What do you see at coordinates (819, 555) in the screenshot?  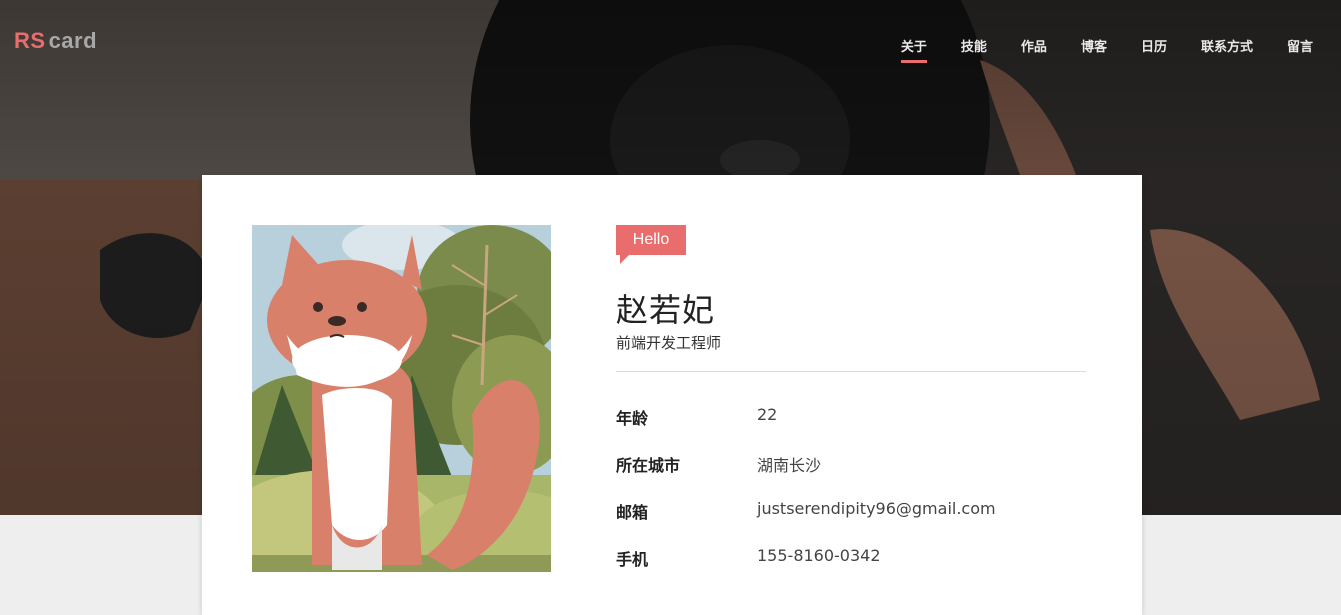 I see `info-value-phone: 155-8160-0342` at bounding box center [819, 555].